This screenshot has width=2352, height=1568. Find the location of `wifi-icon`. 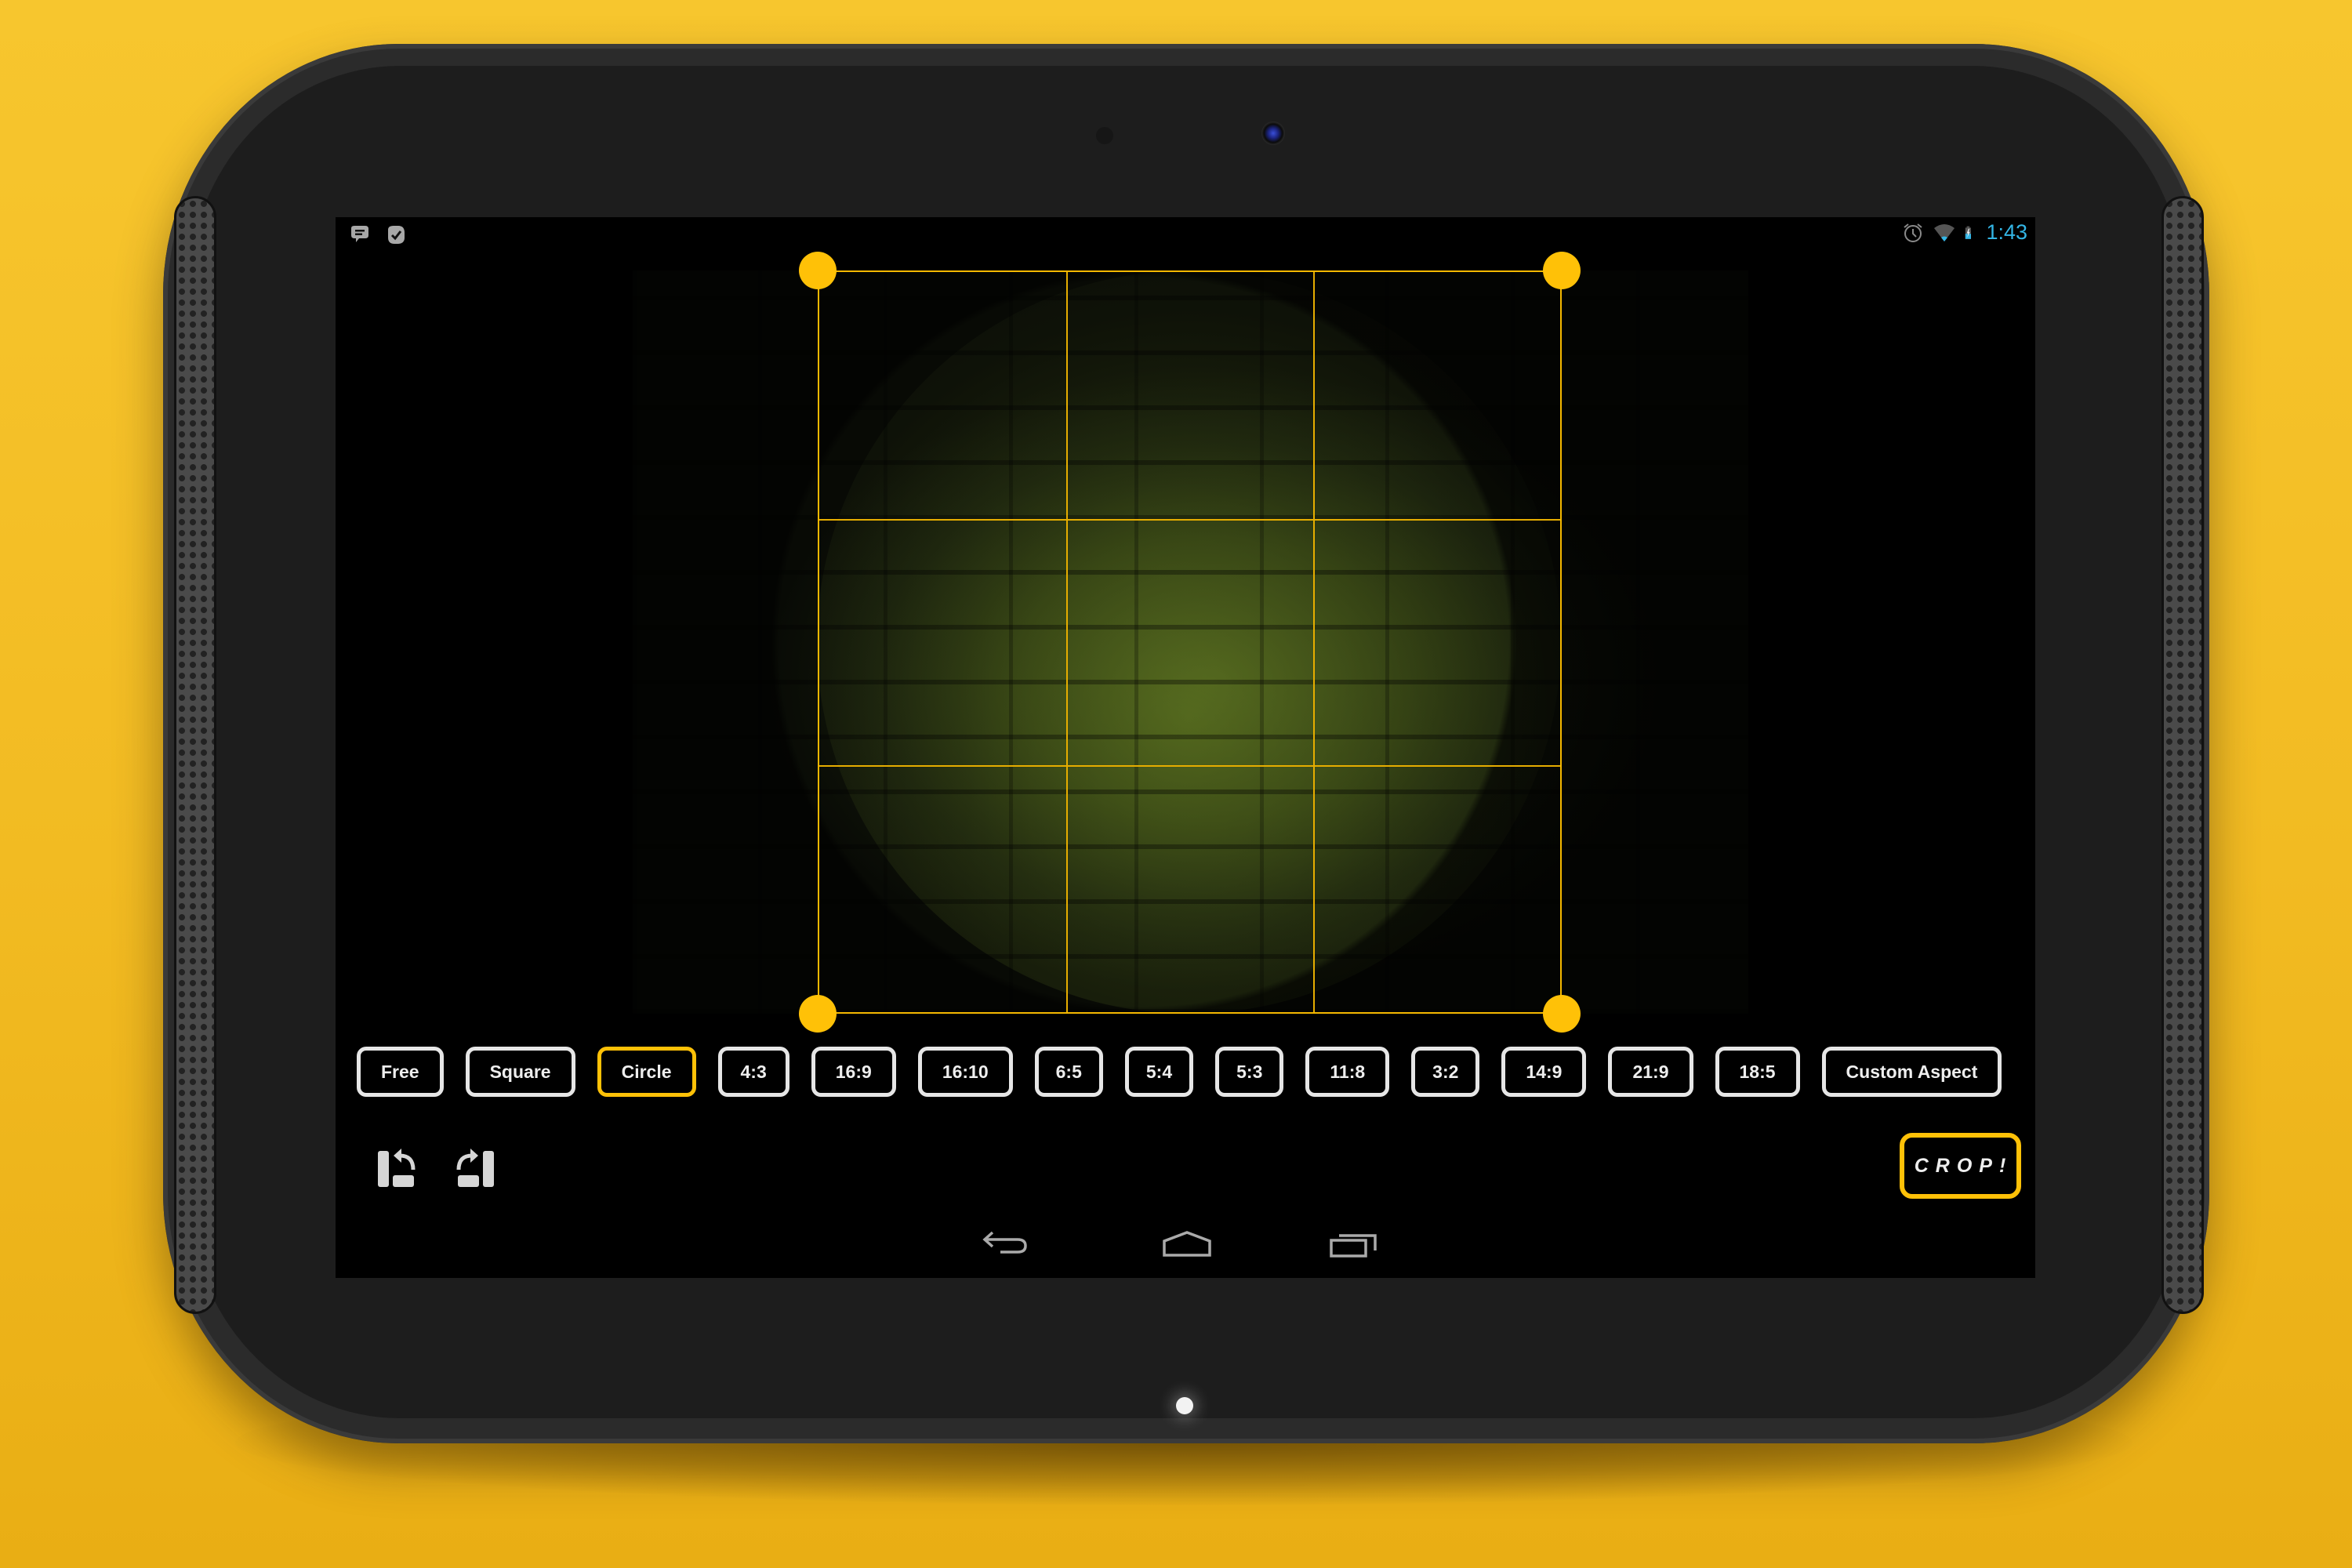

wifi-icon is located at coordinates (1944, 232).